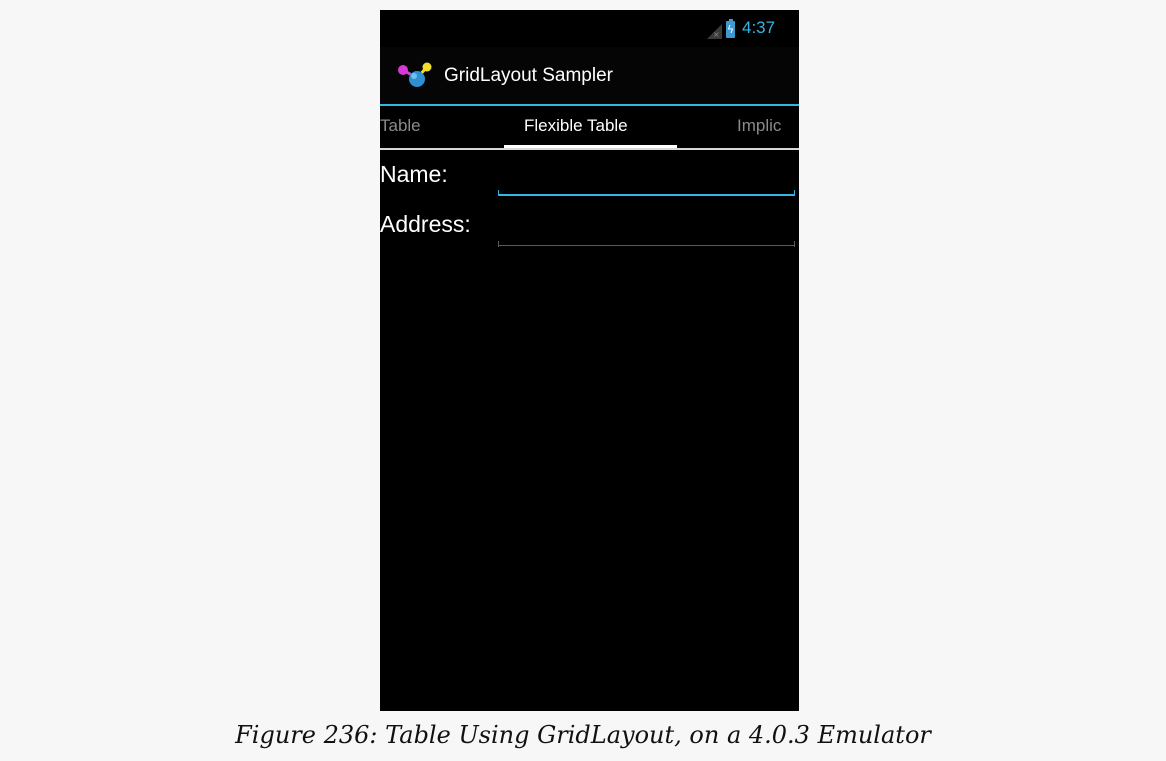 This screenshot has width=1166, height=761. Describe the element at coordinates (400, 126) in the screenshot. I see `tab-table: Table` at that location.